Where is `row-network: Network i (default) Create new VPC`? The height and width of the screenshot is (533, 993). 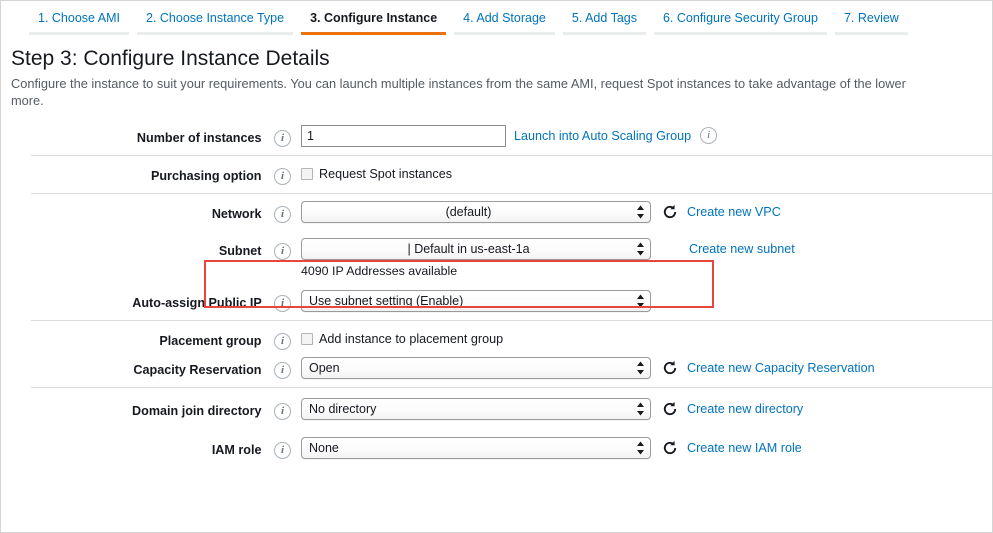 row-network: Network i (default) Create new VPC is located at coordinates (496, 212).